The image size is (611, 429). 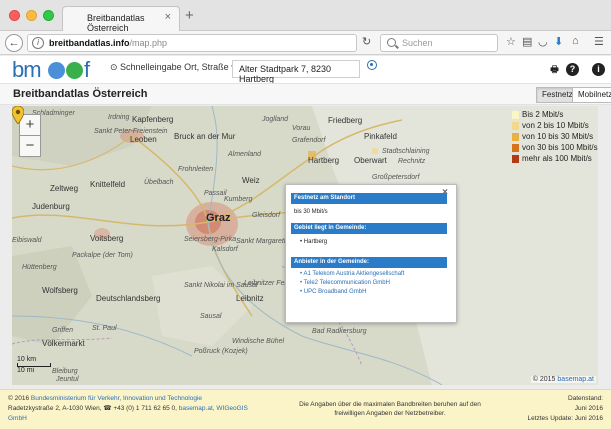 What do you see at coordinates (153, 119) in the screenshot?
I see `map-place-label: Kapfenberg` at bounding box center [153, 119].